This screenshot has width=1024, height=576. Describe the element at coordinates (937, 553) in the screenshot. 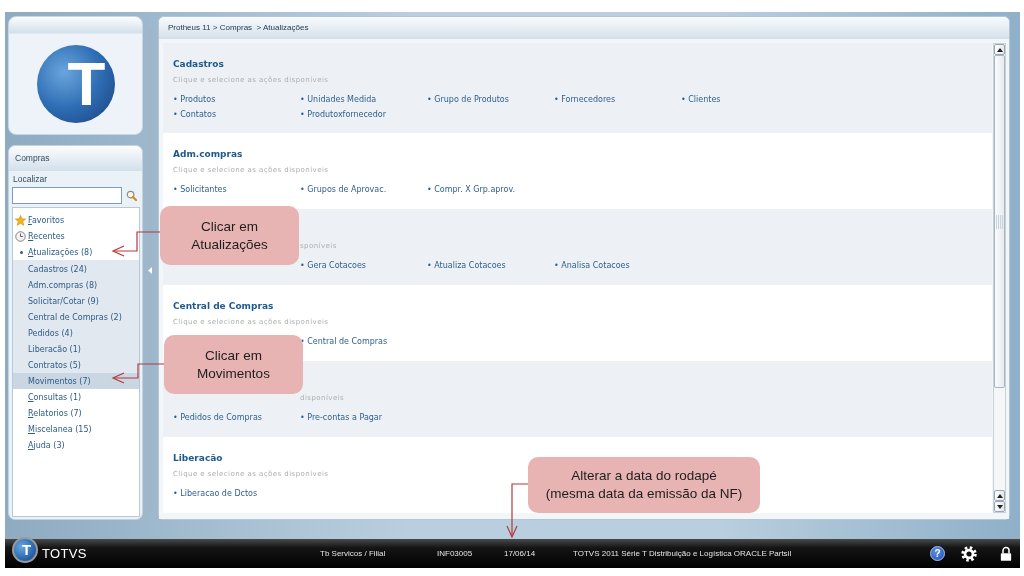

I see `help-button: ?` at that location.